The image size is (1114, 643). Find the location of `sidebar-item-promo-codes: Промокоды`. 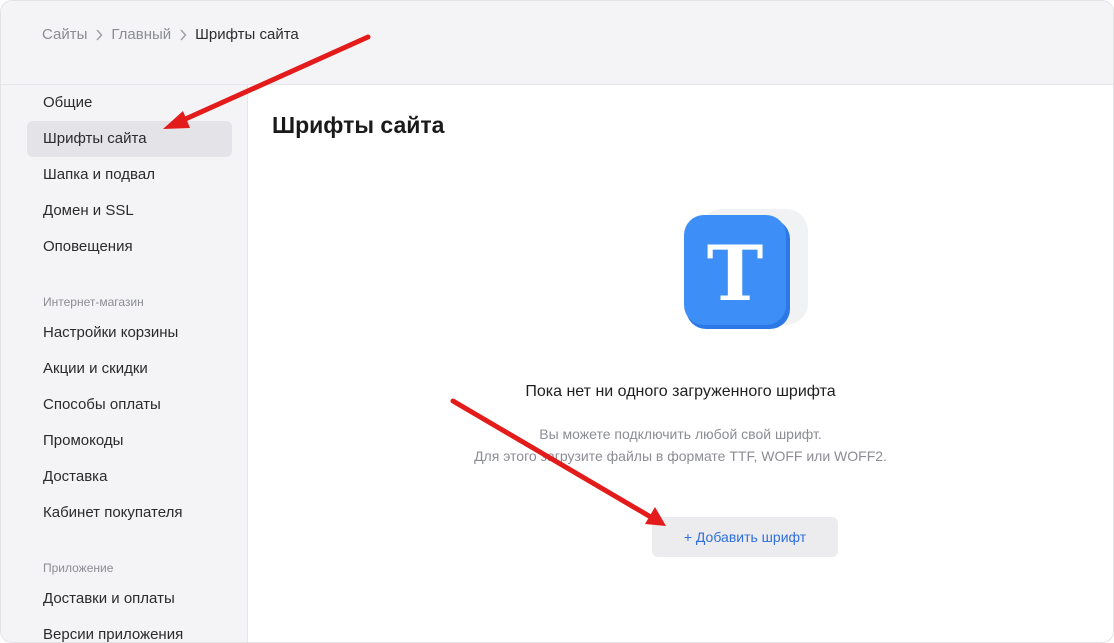

sidebar-item-promo-codes: Промокоды is located at coordinates (129, 441).